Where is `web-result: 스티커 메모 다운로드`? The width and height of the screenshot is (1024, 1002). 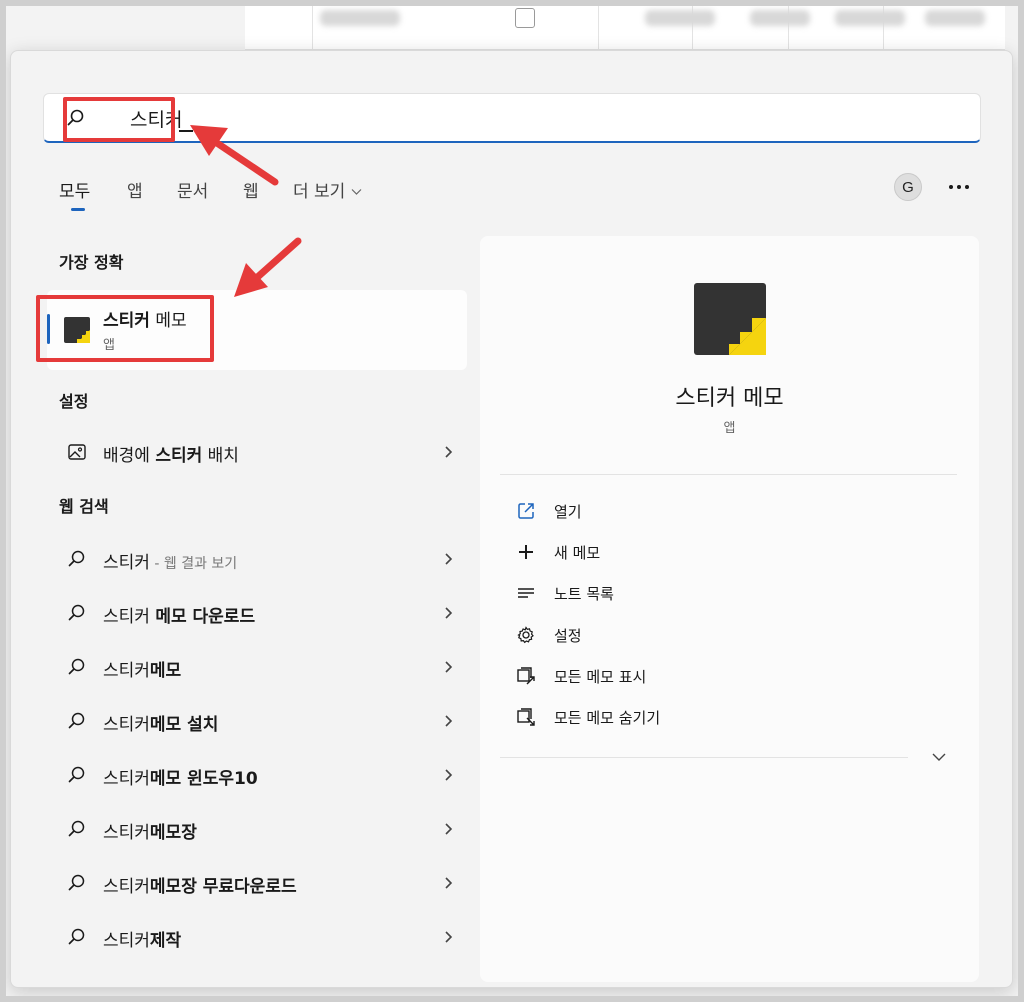 web-result: 스티커 메모 다운로드 is located at coordinates (257, 613).